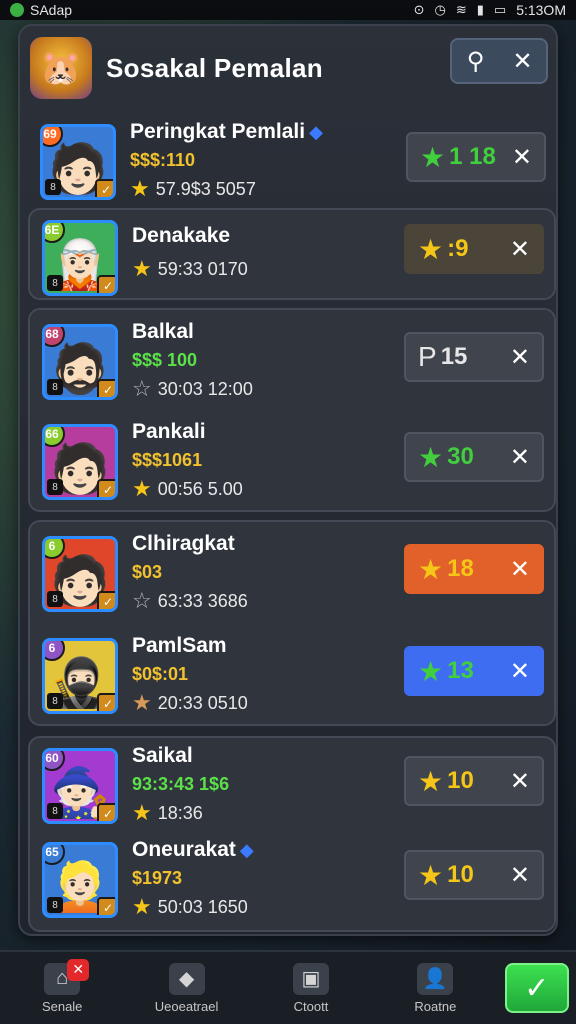 The width and height of the screenshot is (576, 1024). I want to click on player-meta-text: 20:33 0510, so click(202, 702).